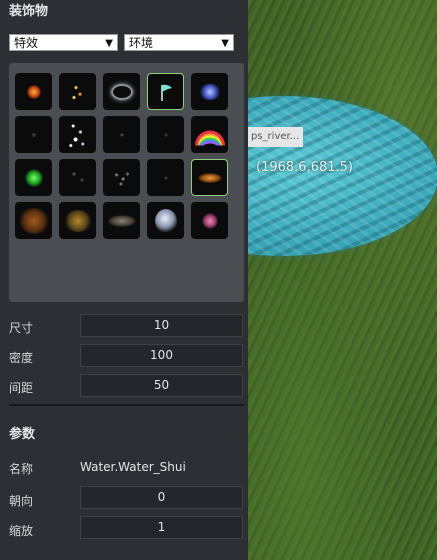 The height and width of the screenshot is (560, 437). What do you see at coordinates (63, 42) in the screenshot?
I see `category-select: 特效 ▼` at bounding box center [63, 42].